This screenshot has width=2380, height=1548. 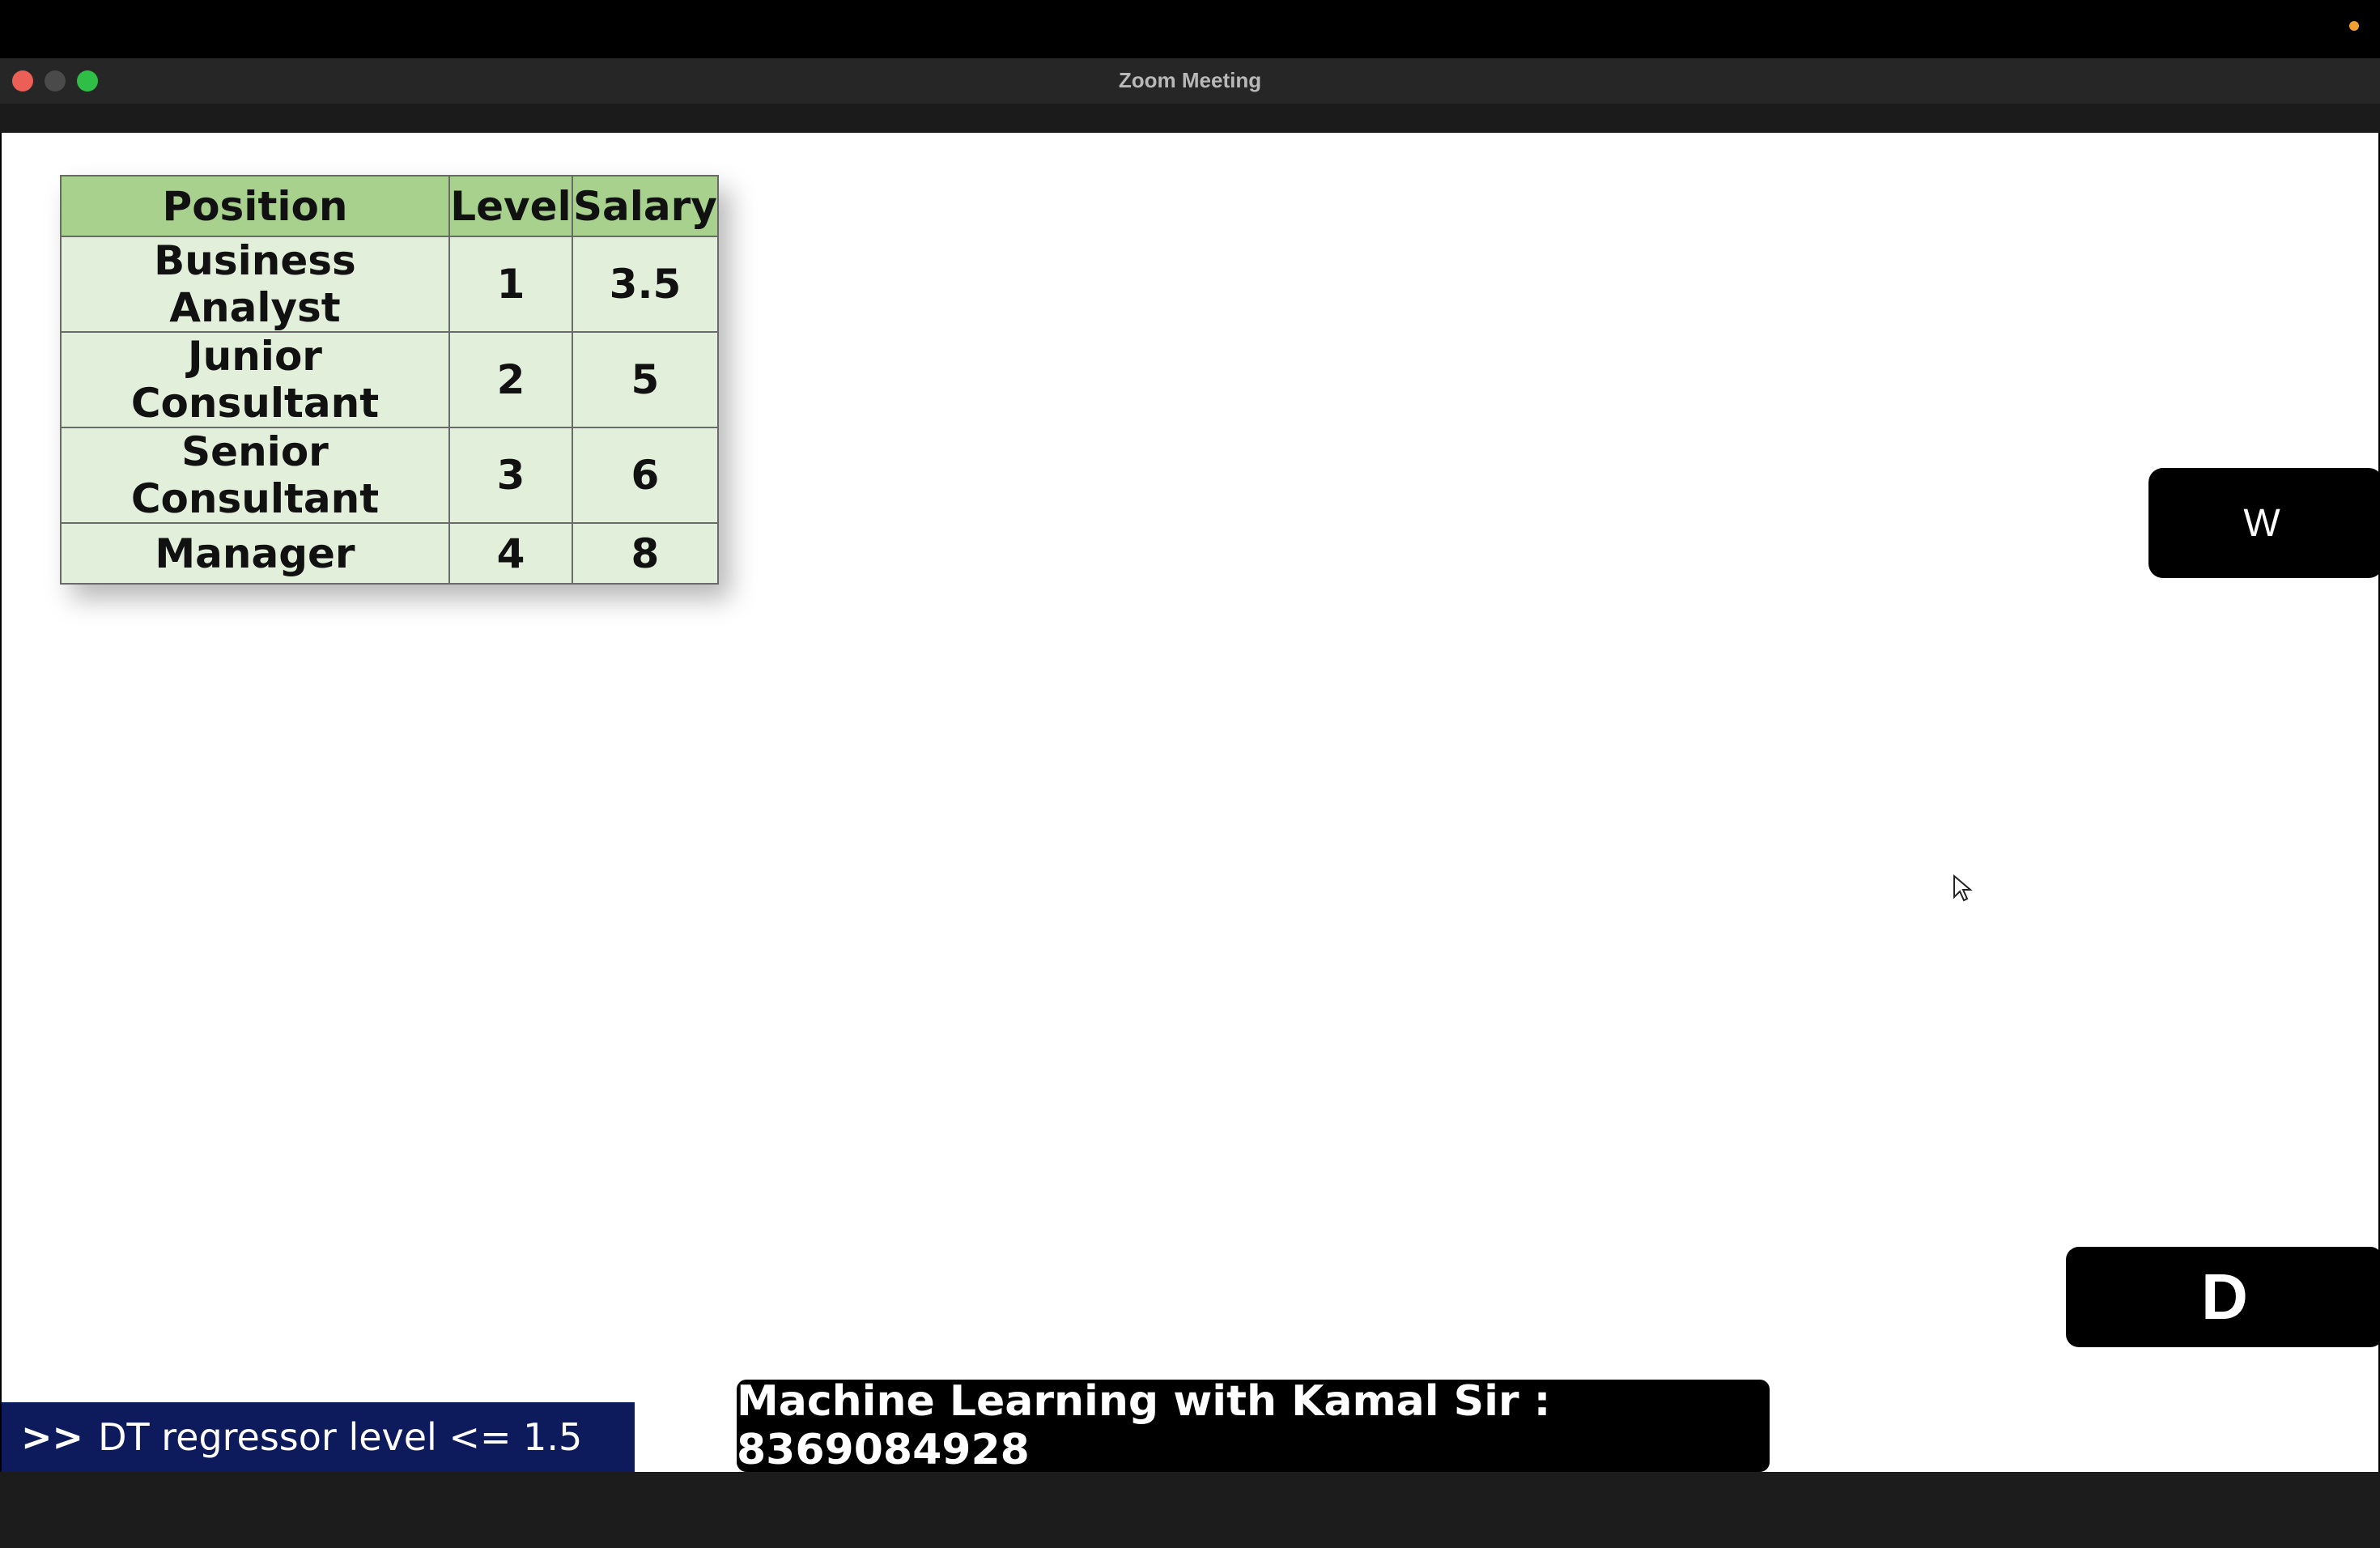 I want to click on window-title: Zoom Meeting, so click(x=1190, y=80).